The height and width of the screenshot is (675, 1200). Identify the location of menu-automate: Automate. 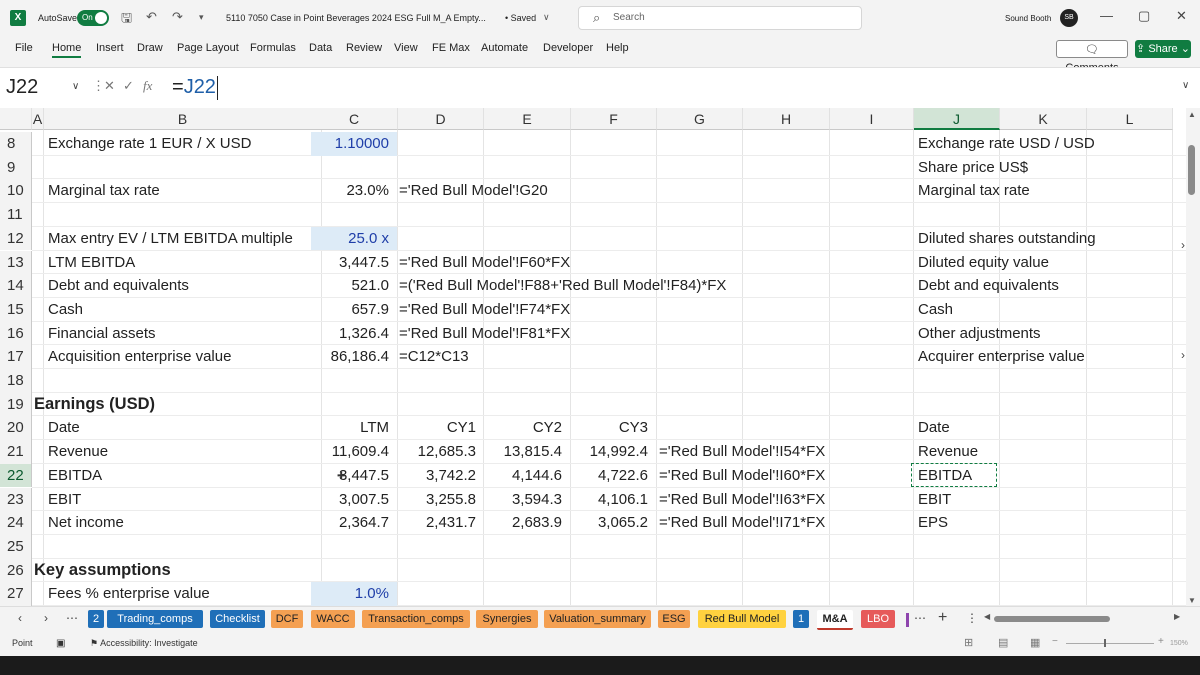
(504, 48).